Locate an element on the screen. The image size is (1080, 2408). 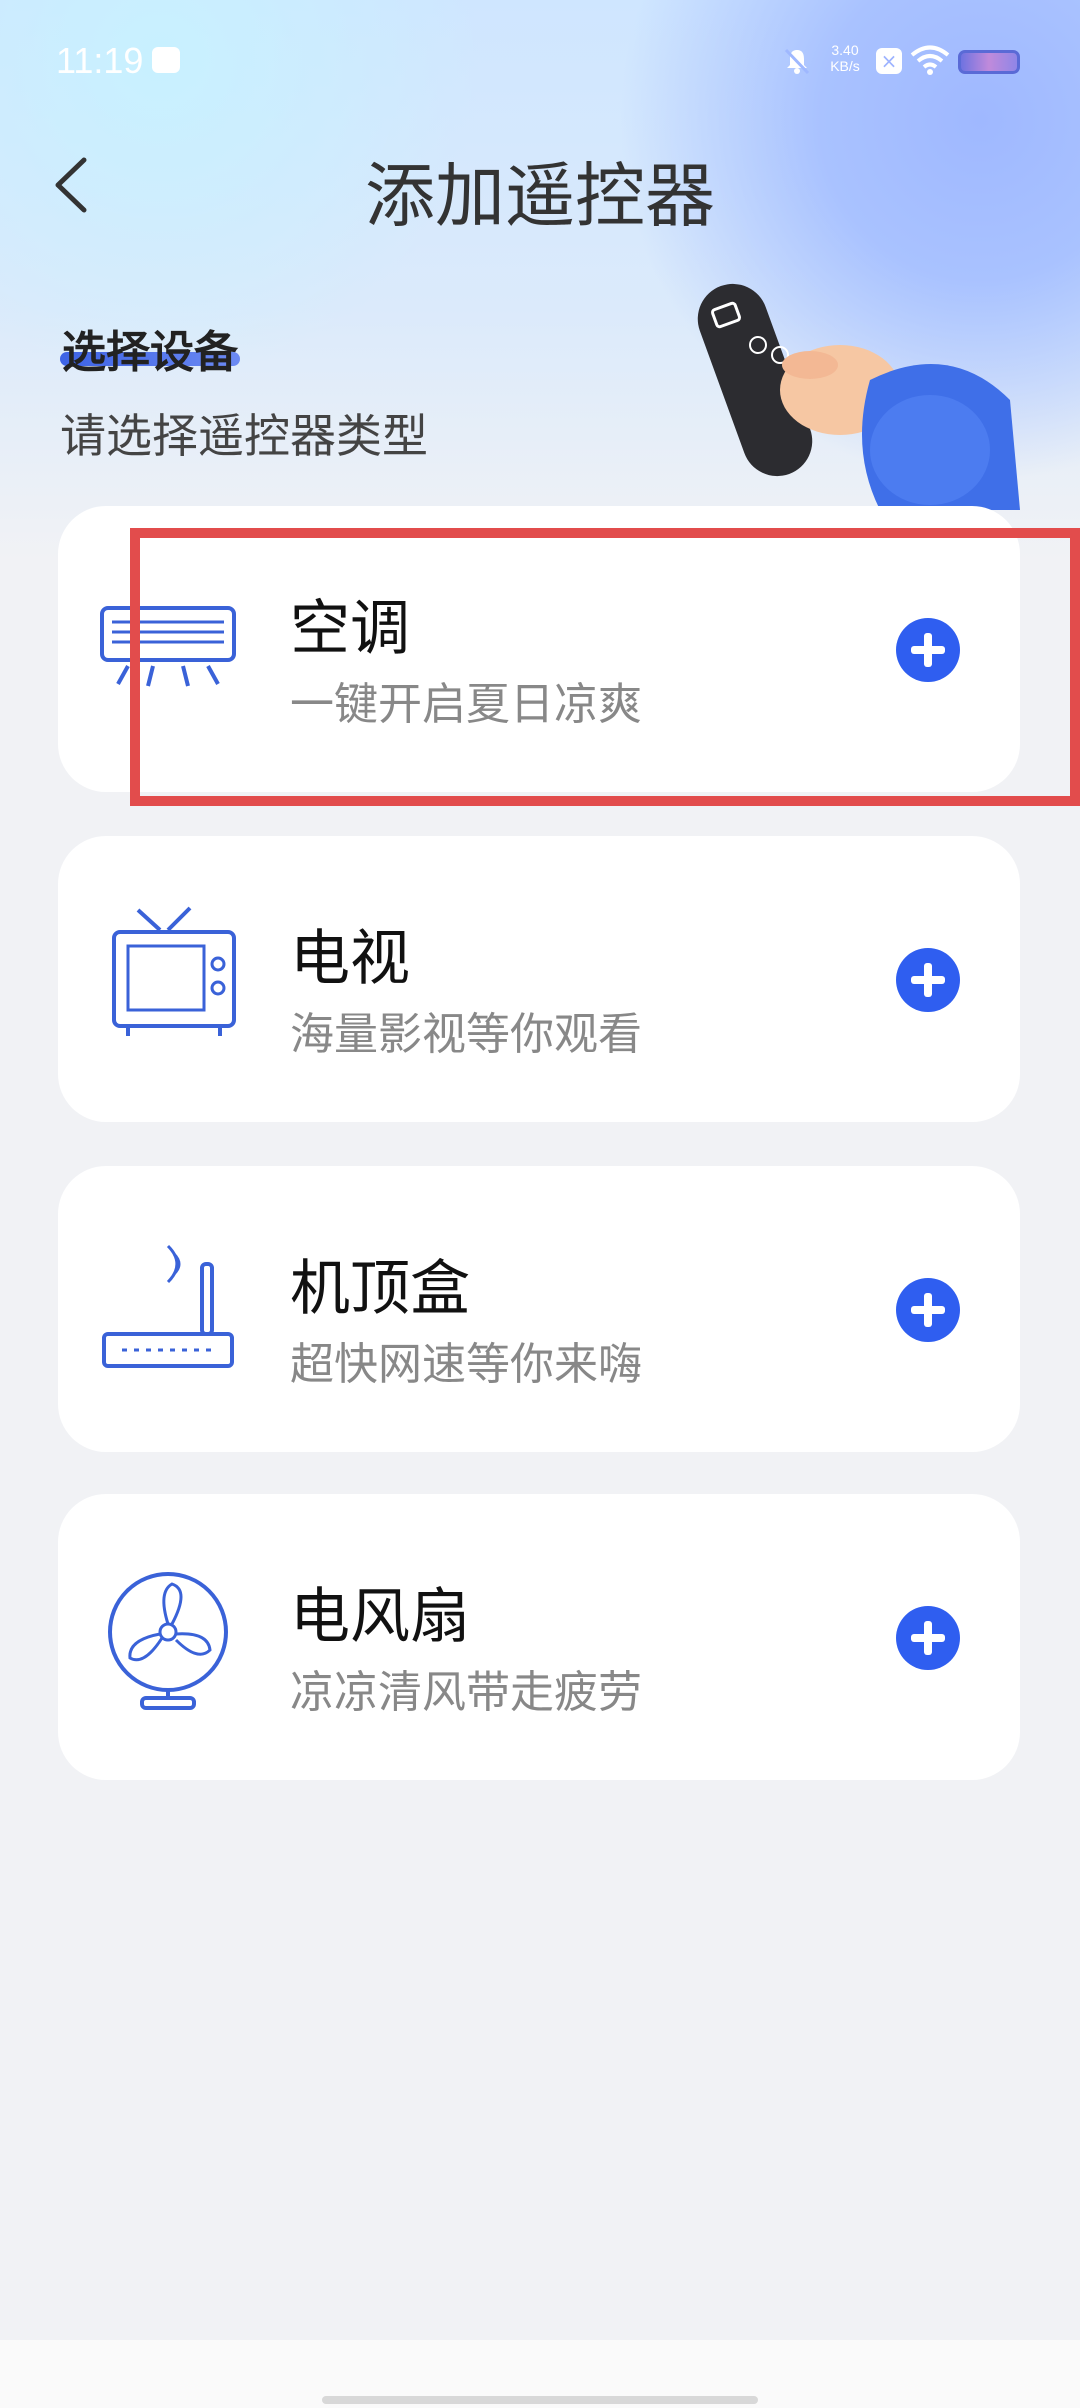
message-notification-icon is located at coordinates (166, 60).